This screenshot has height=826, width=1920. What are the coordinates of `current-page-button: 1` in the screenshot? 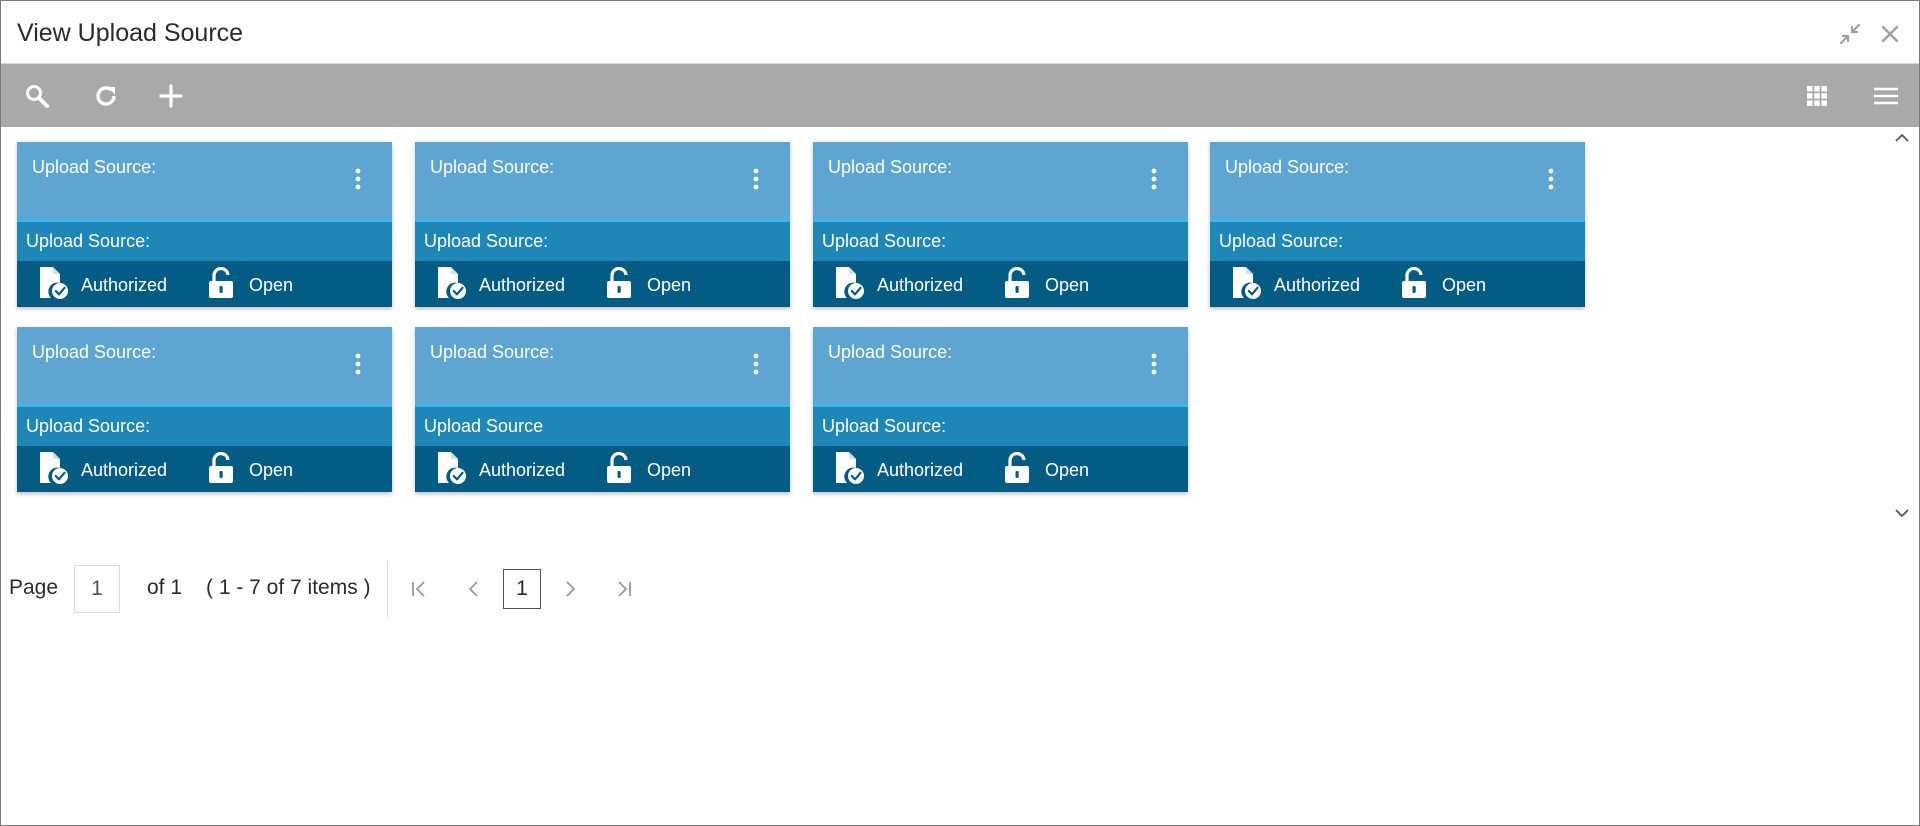 It's located at (522, 589).